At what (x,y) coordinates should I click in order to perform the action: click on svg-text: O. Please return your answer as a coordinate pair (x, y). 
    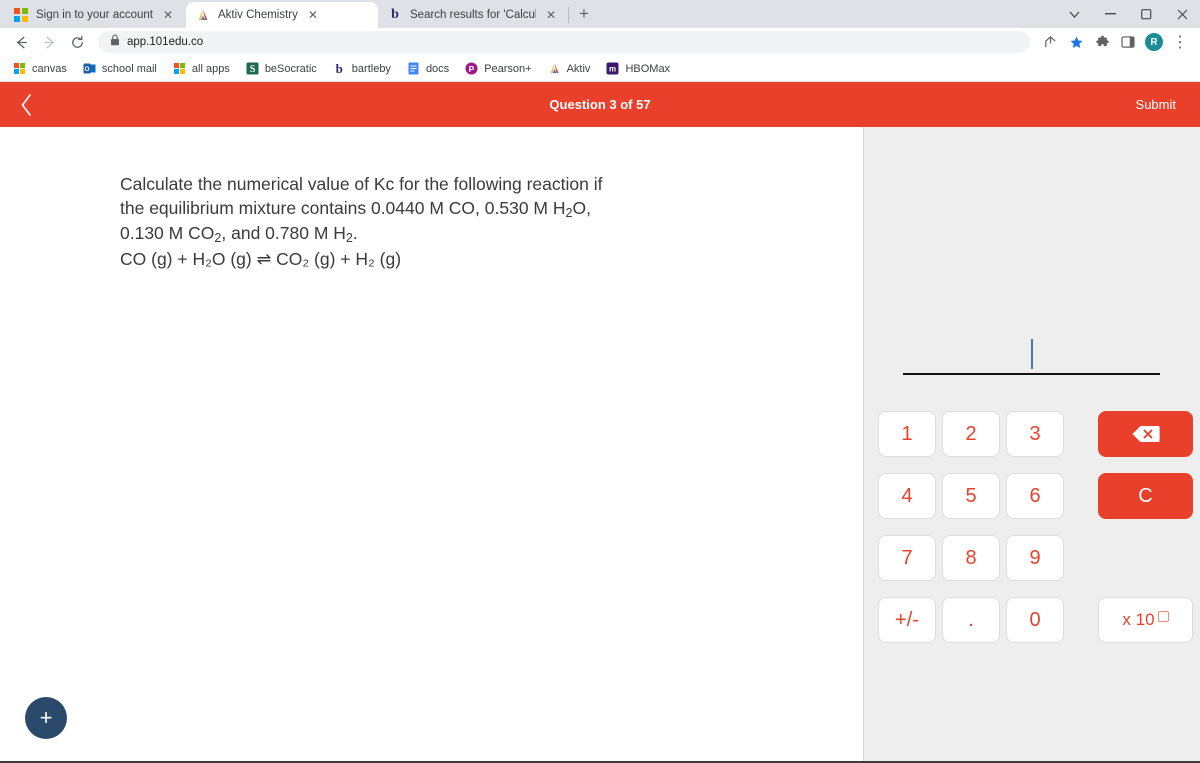
    Looking at the image, I should click on (86, 69).